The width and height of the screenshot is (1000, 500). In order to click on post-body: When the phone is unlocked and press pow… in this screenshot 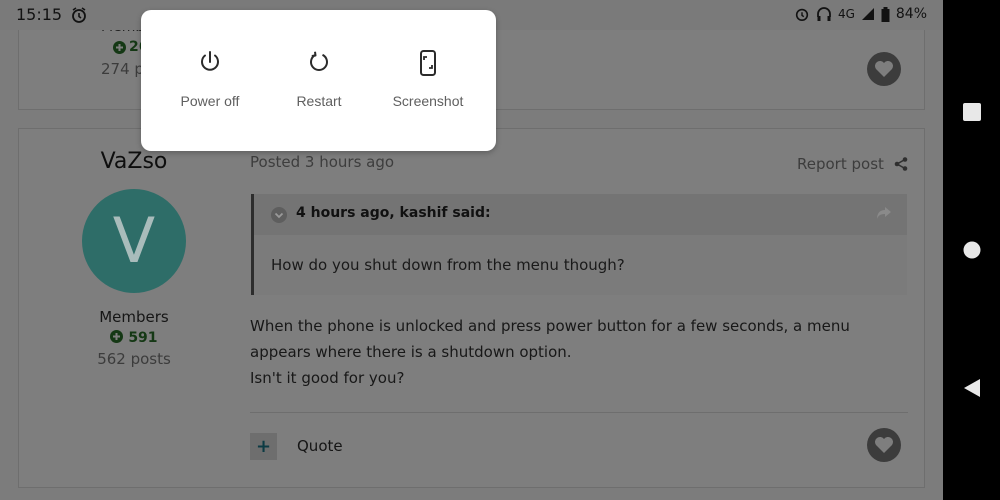, I will do `click(570, 352)`.